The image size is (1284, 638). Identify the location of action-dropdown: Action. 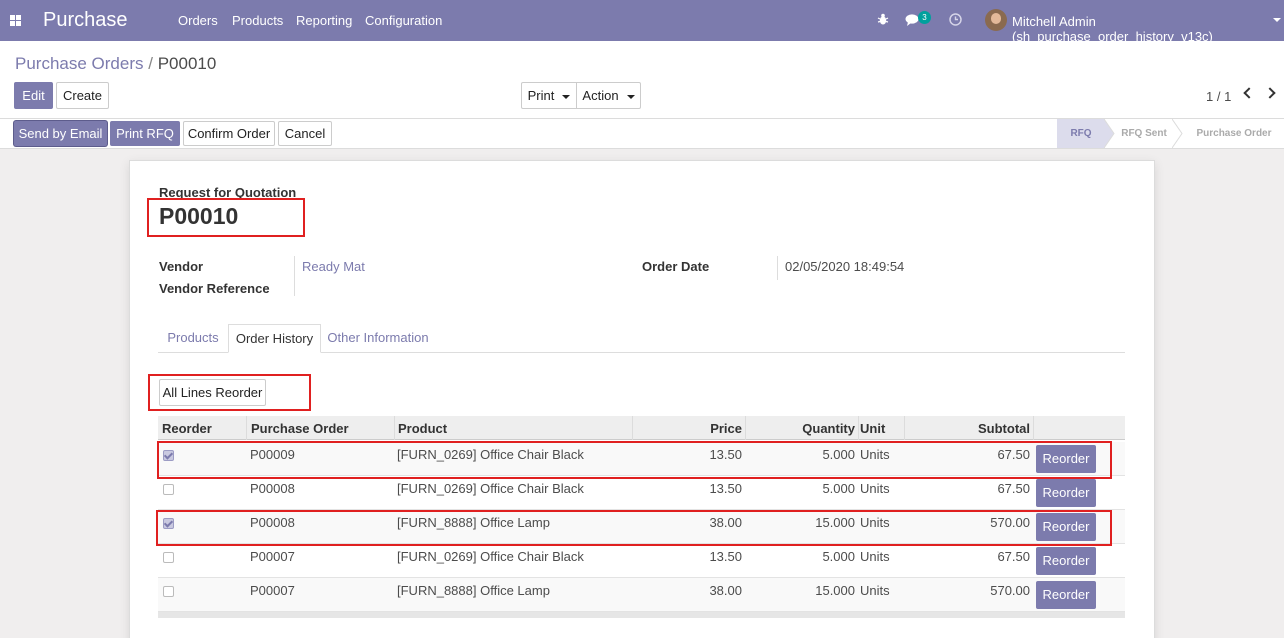
(608, 95).